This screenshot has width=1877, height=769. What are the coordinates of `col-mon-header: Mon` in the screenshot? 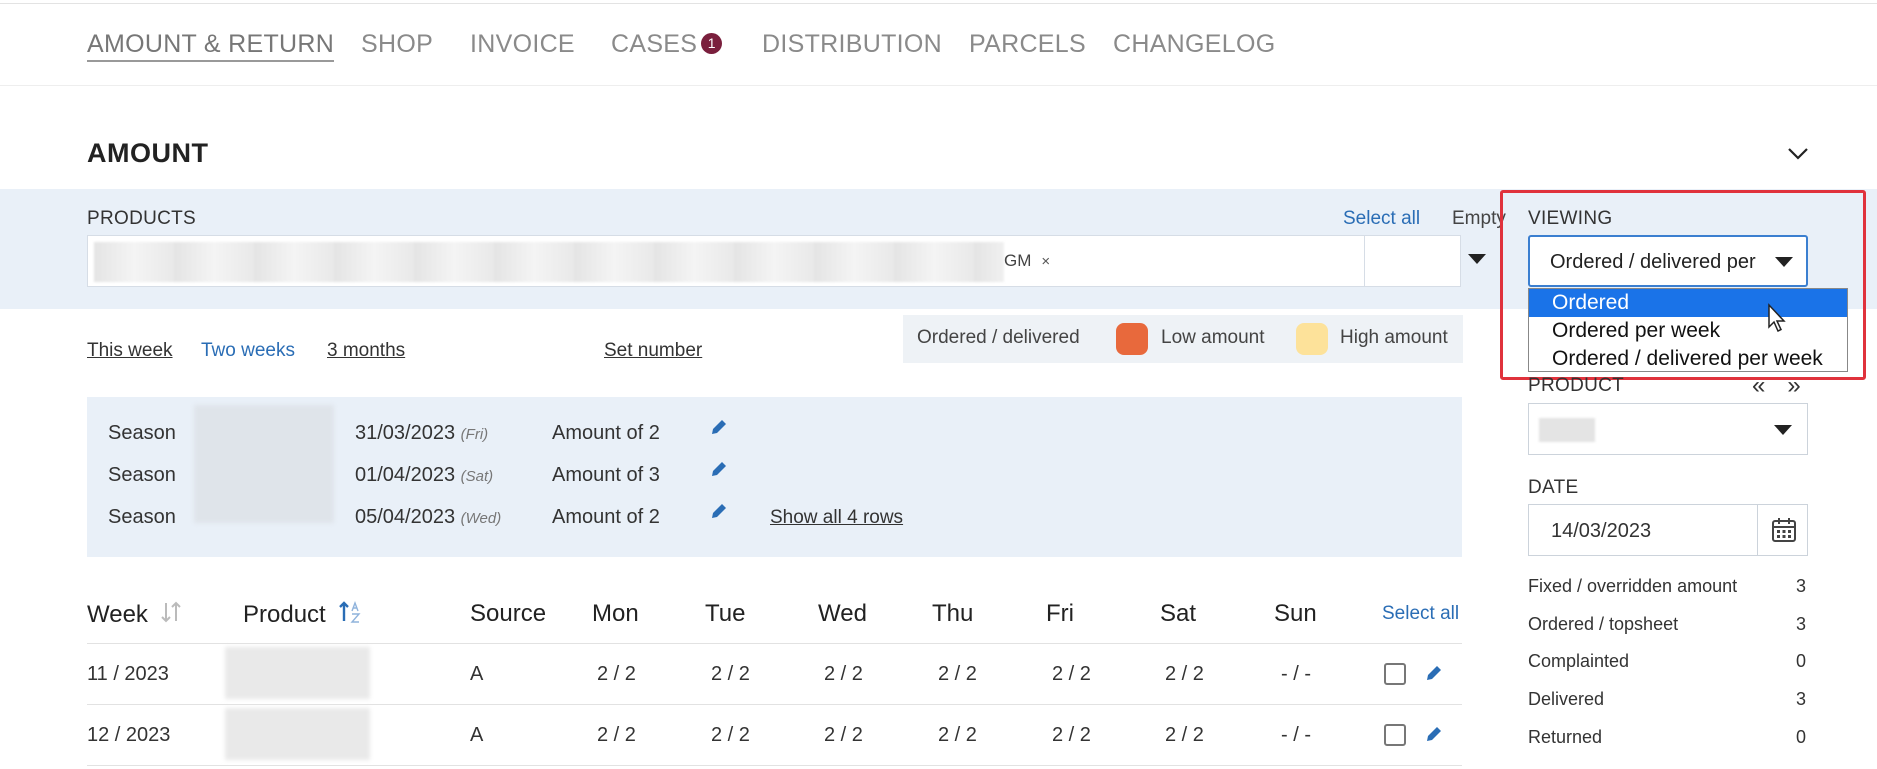 It's located at (615, 614).